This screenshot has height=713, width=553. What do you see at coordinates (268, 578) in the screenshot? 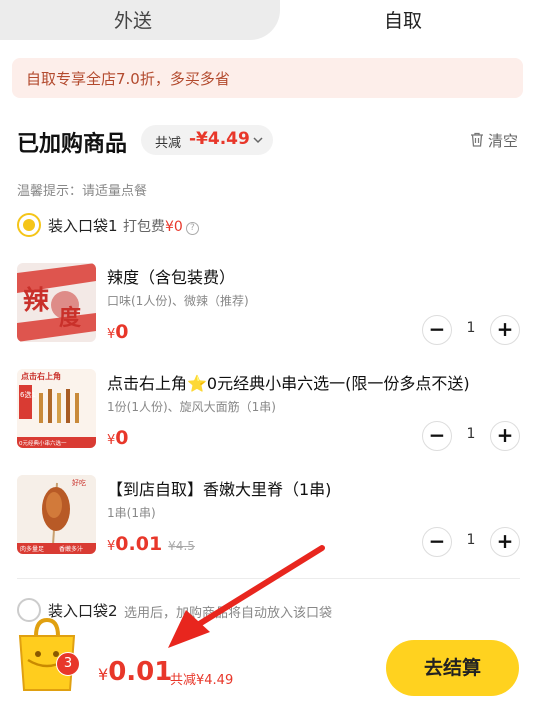
I see `divider` at bounding box center [268, 578].